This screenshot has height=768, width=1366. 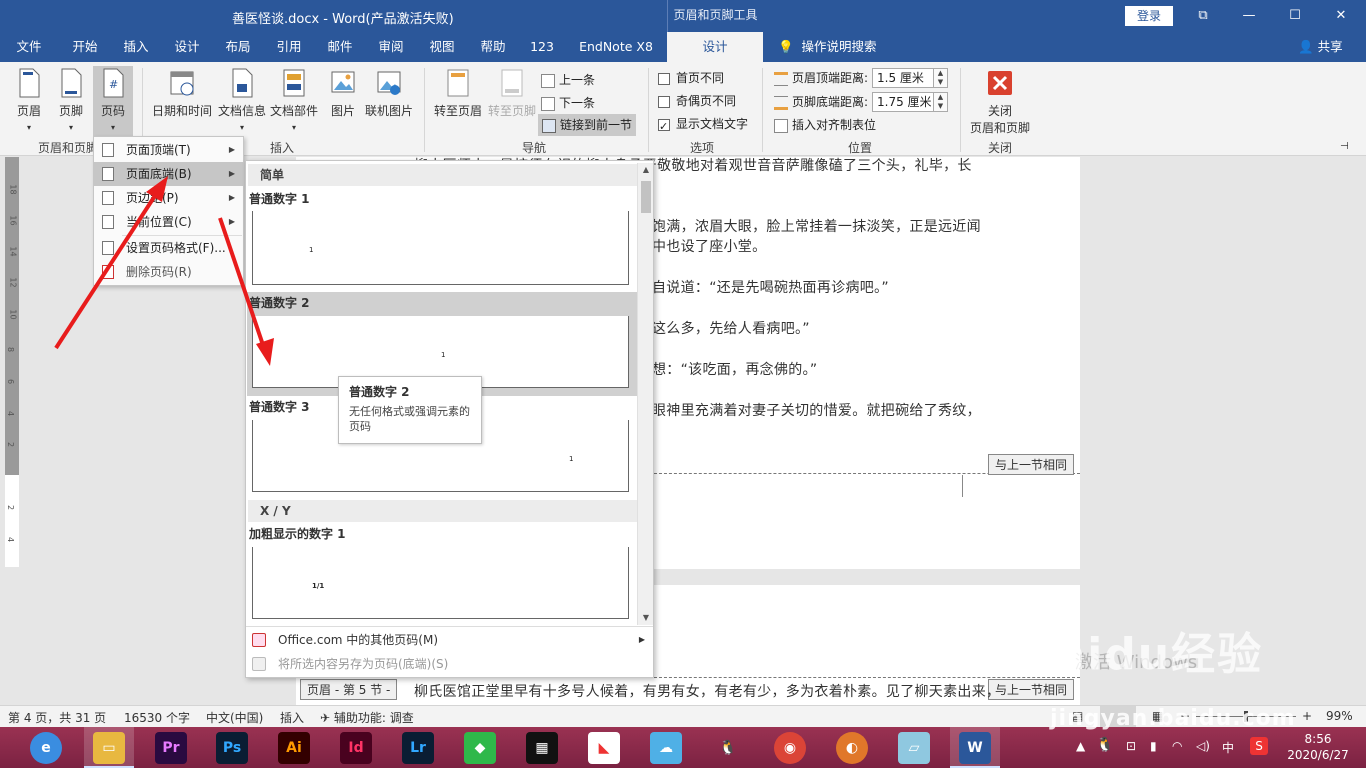 I want to click on page-number-button: # 页码 ▾, so click(x=113, y=101).